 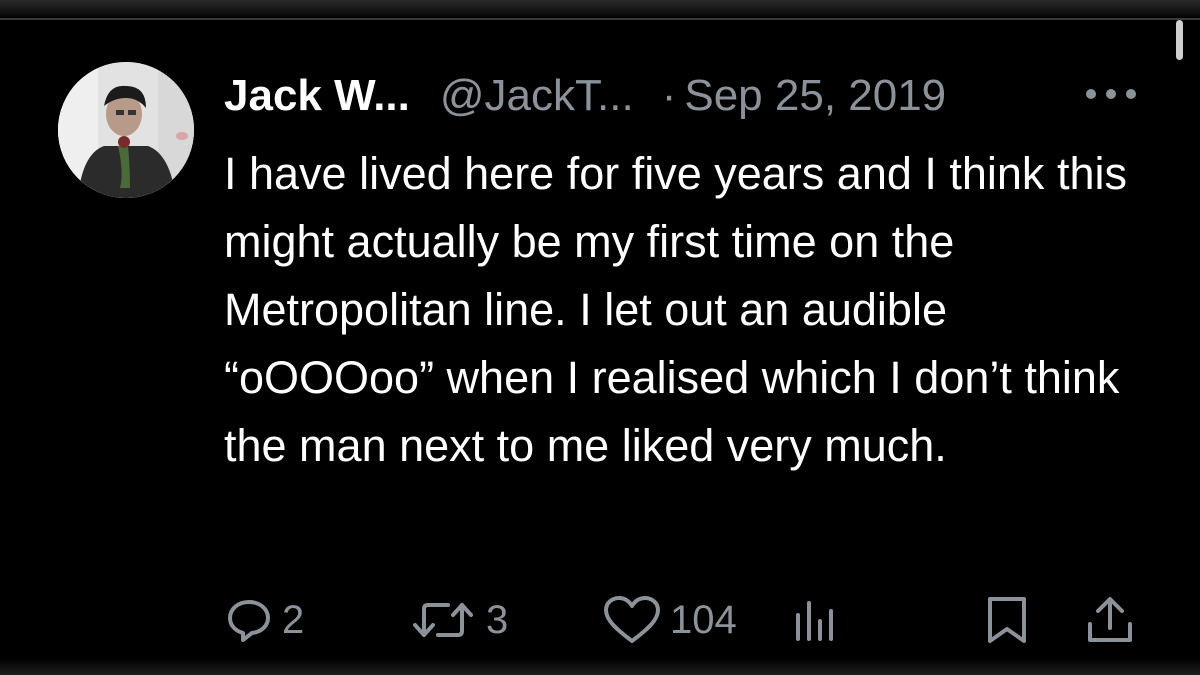 I want to click on heart-icon, so click(x=632, y=619).